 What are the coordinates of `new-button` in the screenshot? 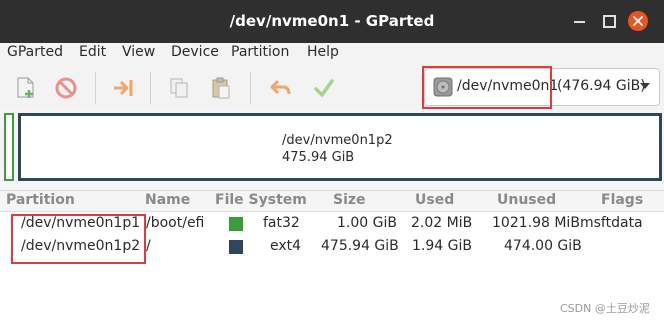 It's located at (26, 88).